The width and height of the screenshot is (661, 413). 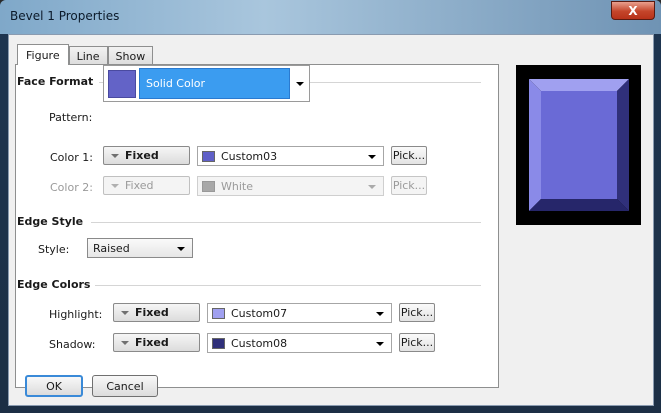 I want to click on bevel-top-edge, so click(x=579, y=85).